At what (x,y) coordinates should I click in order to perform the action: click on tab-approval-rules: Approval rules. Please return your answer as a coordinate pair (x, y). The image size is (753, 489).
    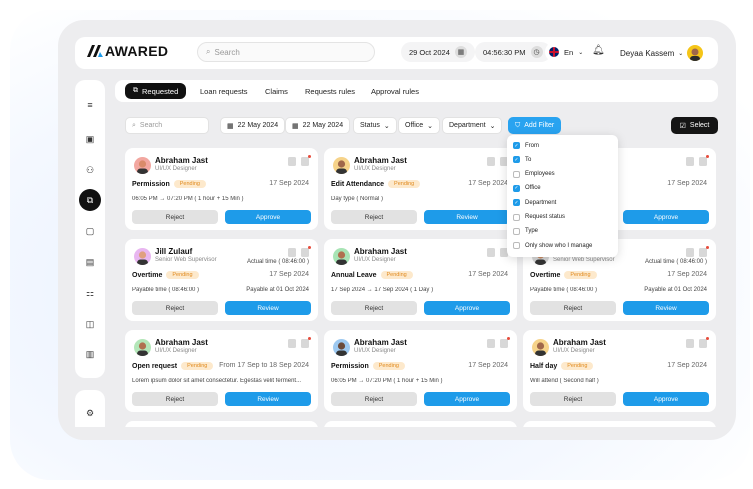
    Looking at the image, I should click on (395, 91).